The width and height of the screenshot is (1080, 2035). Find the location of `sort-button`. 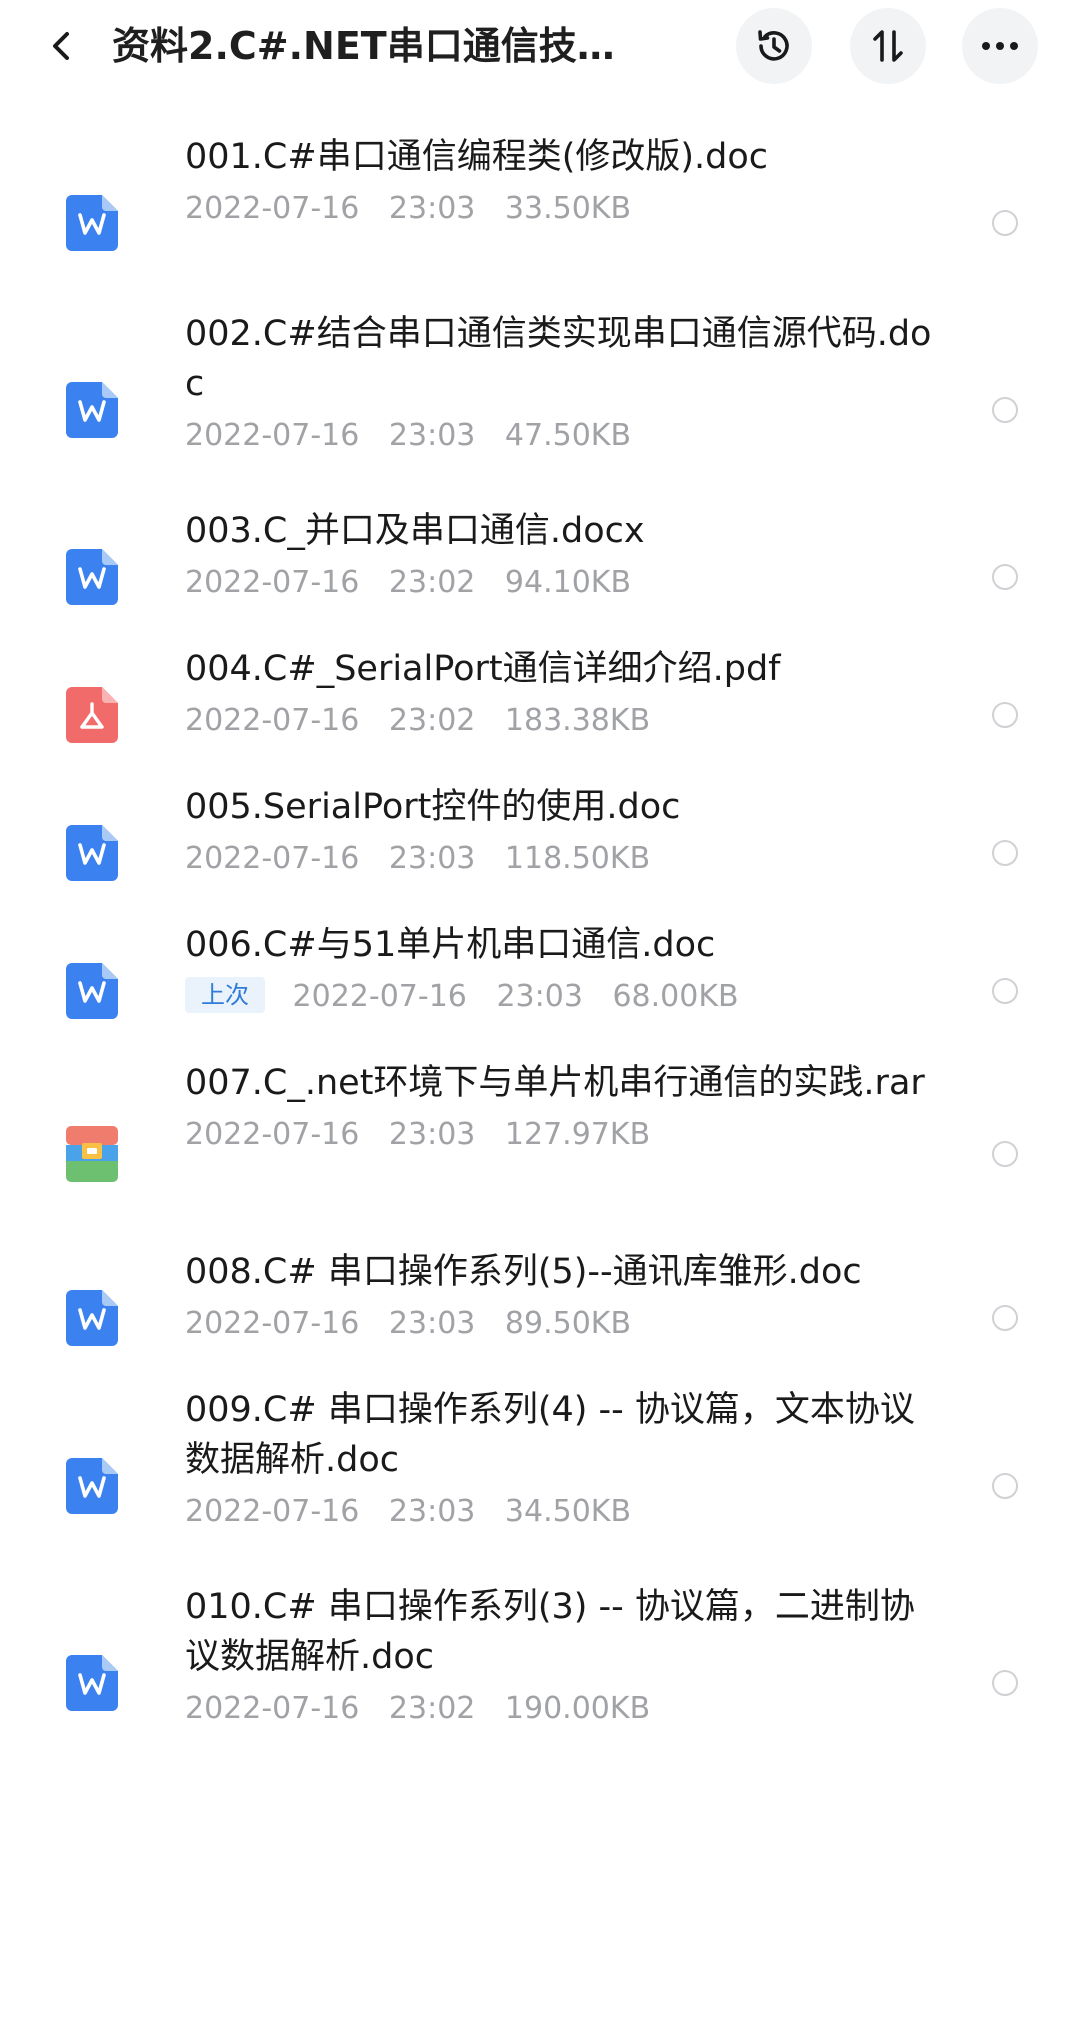

sort-button is located at coordinates (888, 46).